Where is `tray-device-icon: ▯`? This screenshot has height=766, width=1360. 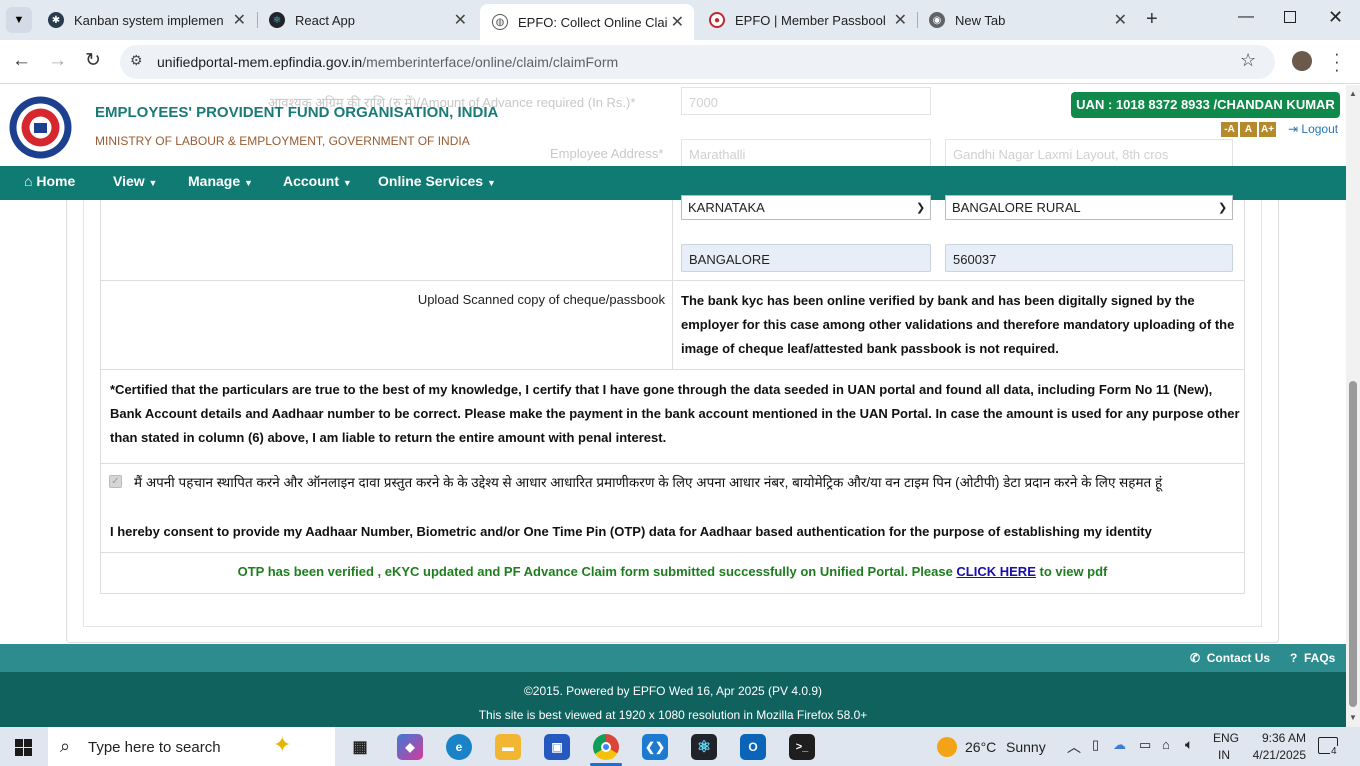
tray-device-icon: ▯ is located at coordinates (1095, 745).